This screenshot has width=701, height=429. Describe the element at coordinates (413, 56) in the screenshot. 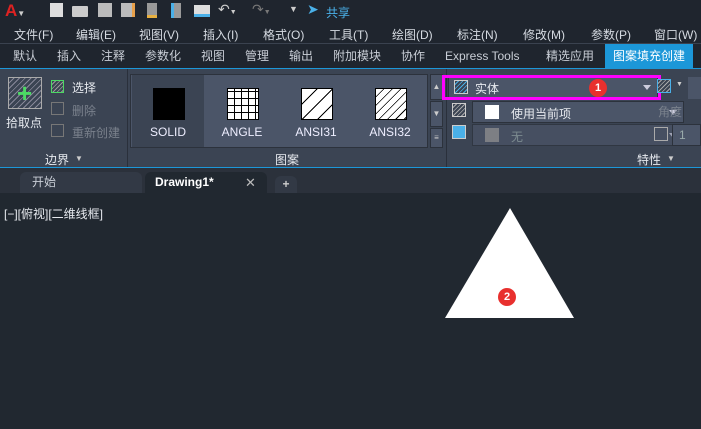

I see `tab-collaborate: 协作` at that location.